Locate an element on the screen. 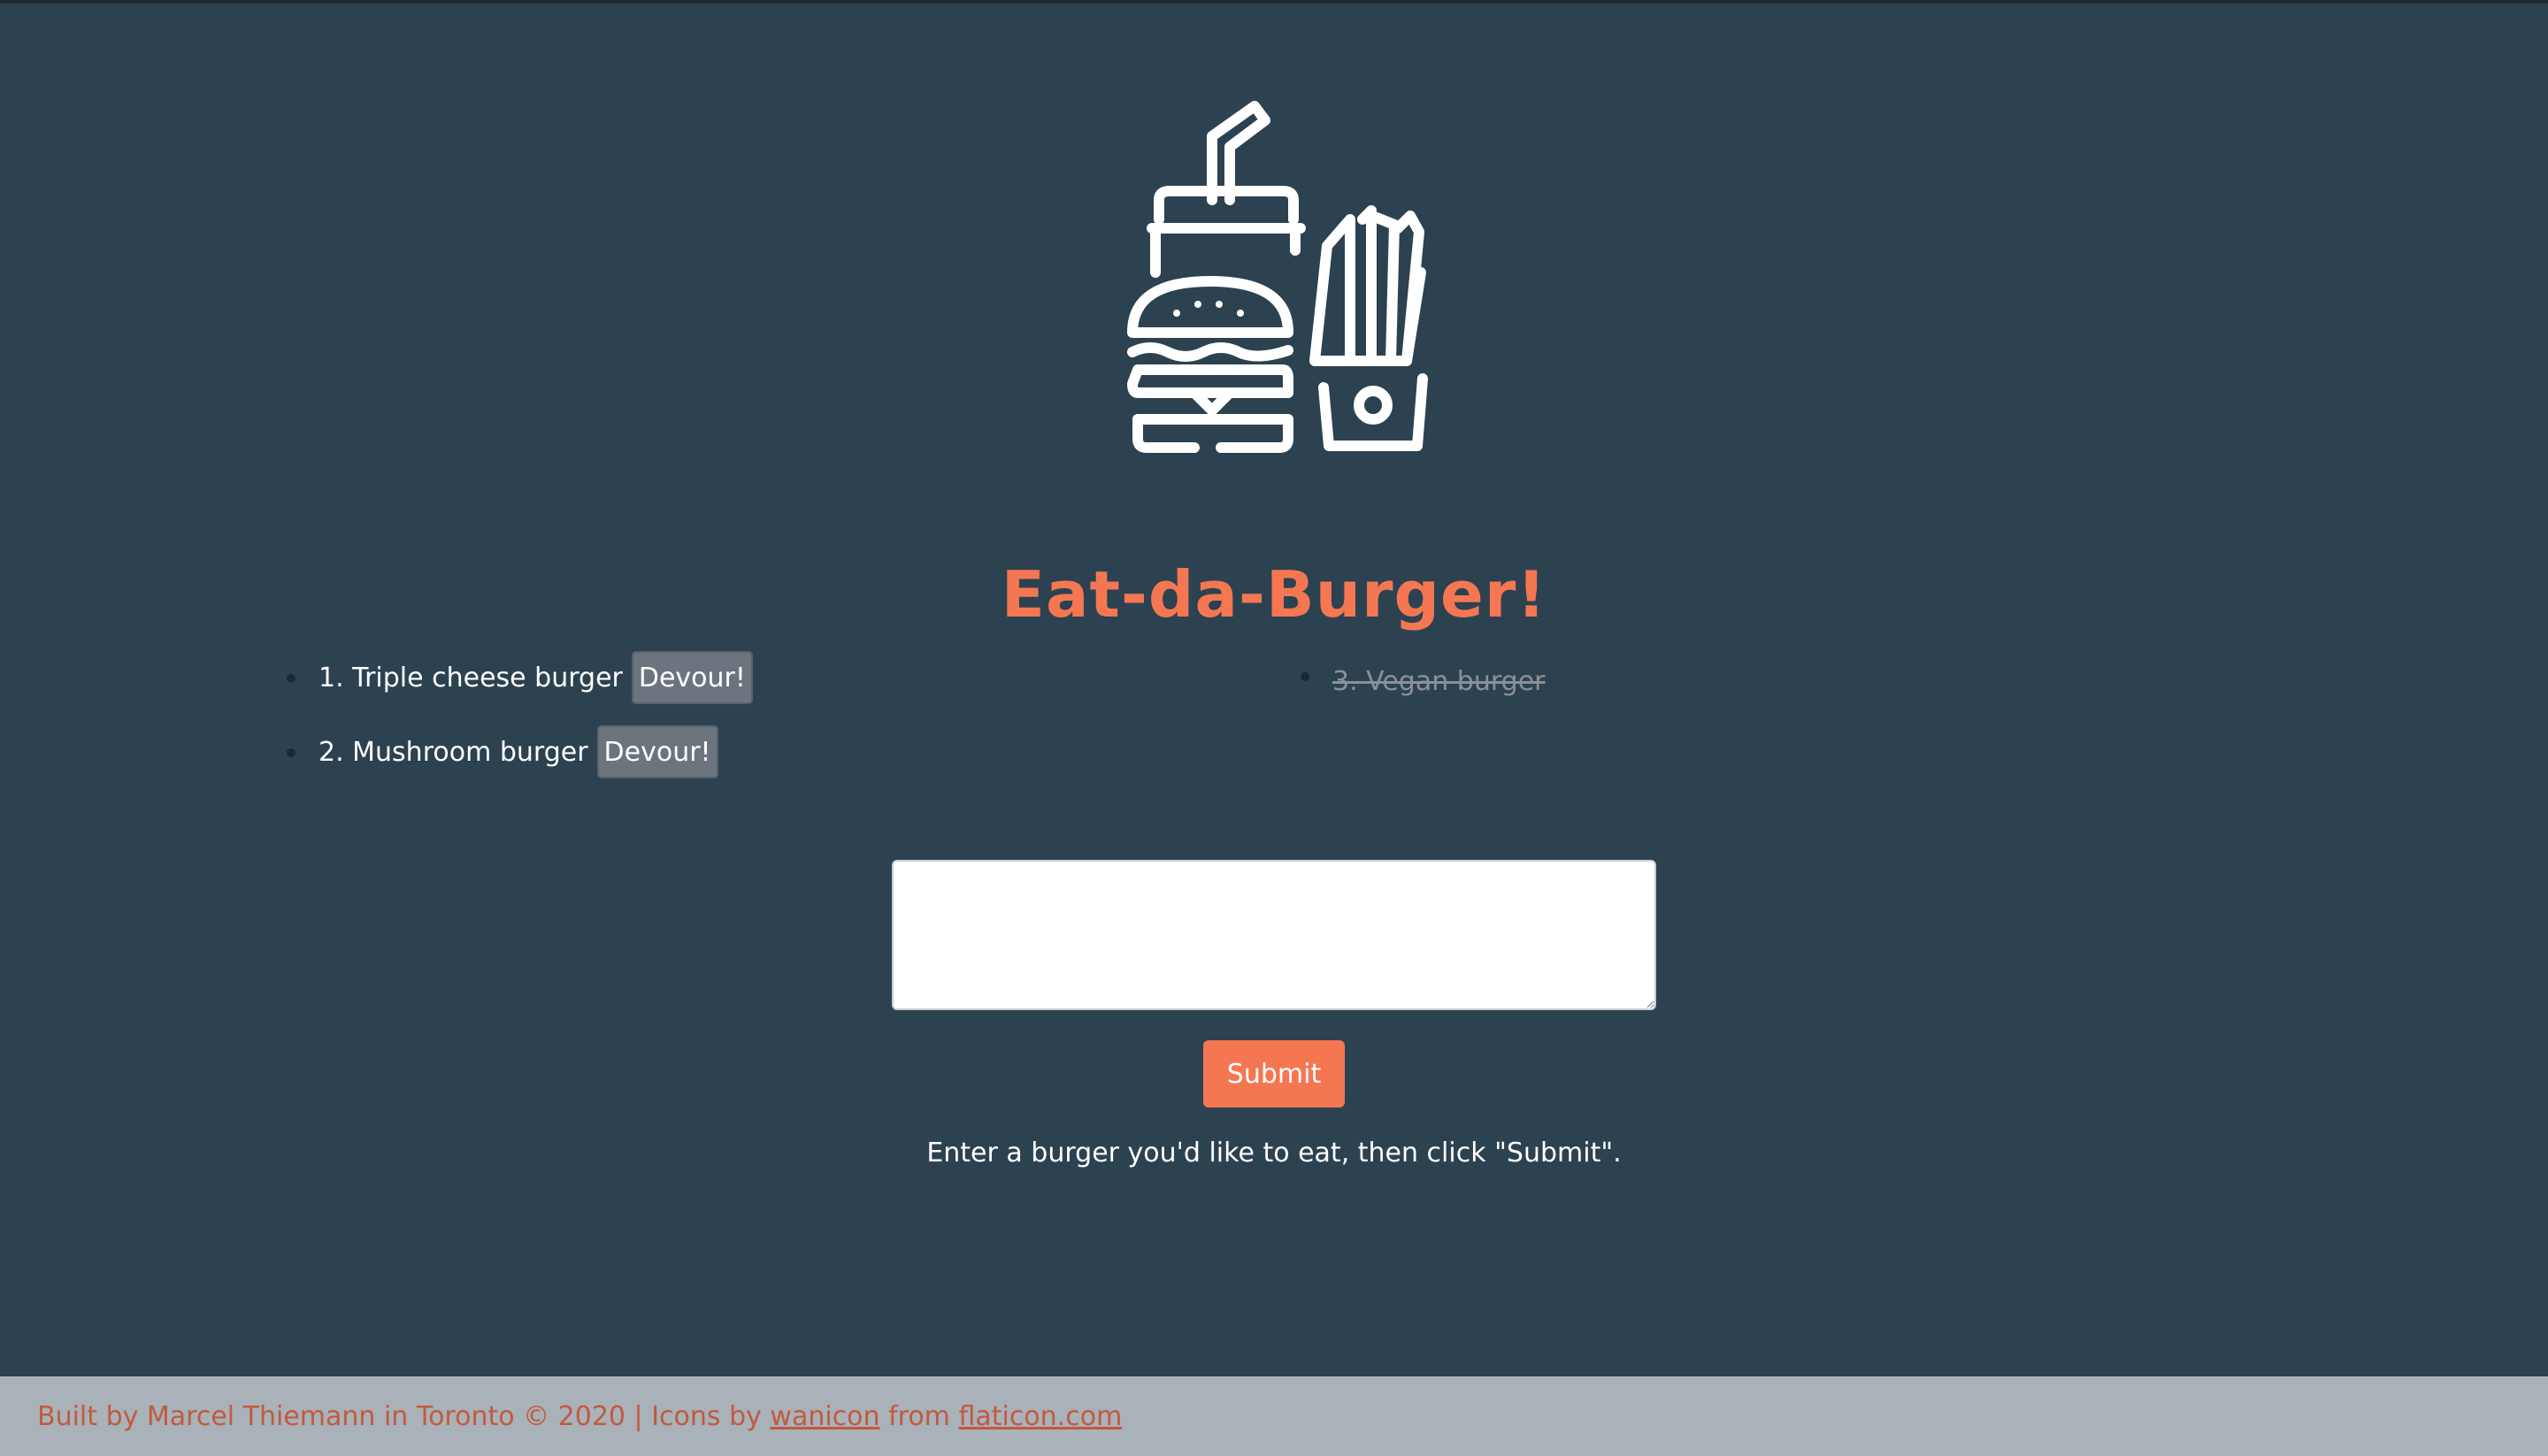  list-item: 2. Mushroom burger Devour! is located at coordinates (518, 751).